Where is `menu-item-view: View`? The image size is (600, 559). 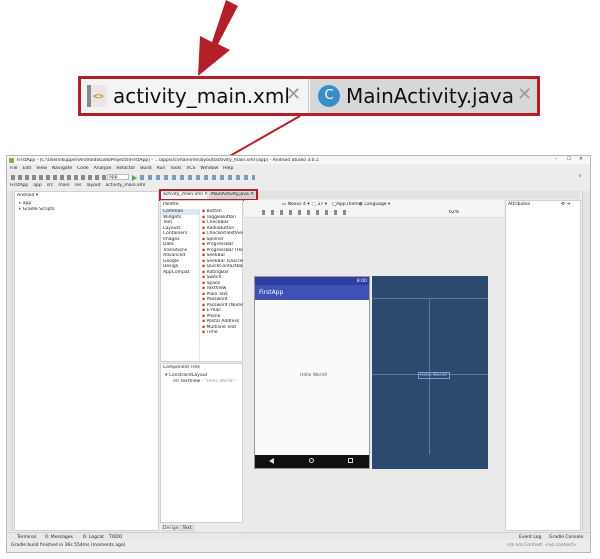
menu-item-view: View is located at coordinates (41, 168).